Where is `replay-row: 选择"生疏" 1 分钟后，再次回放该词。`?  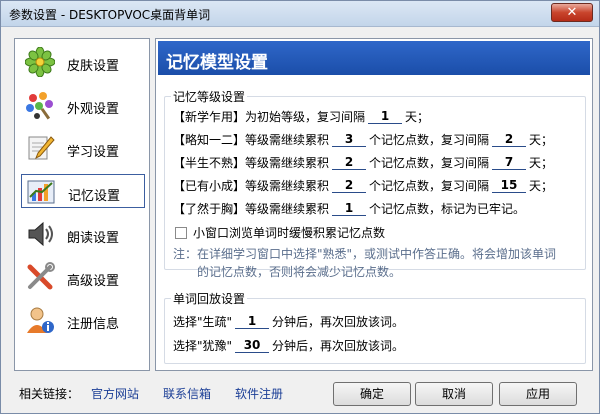
replay-row: 选择"生疏" 1 分钟后，再次回放该词。 is located at coordinates (288, 322).